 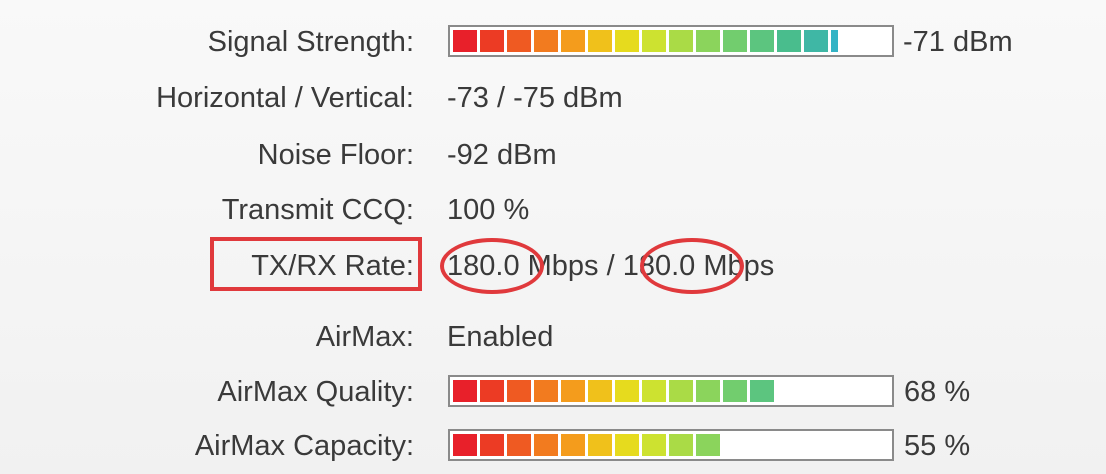 I want to click on airmax-capacity-row: AirMax Capacity: 55 %, so click(x=553, y=446).